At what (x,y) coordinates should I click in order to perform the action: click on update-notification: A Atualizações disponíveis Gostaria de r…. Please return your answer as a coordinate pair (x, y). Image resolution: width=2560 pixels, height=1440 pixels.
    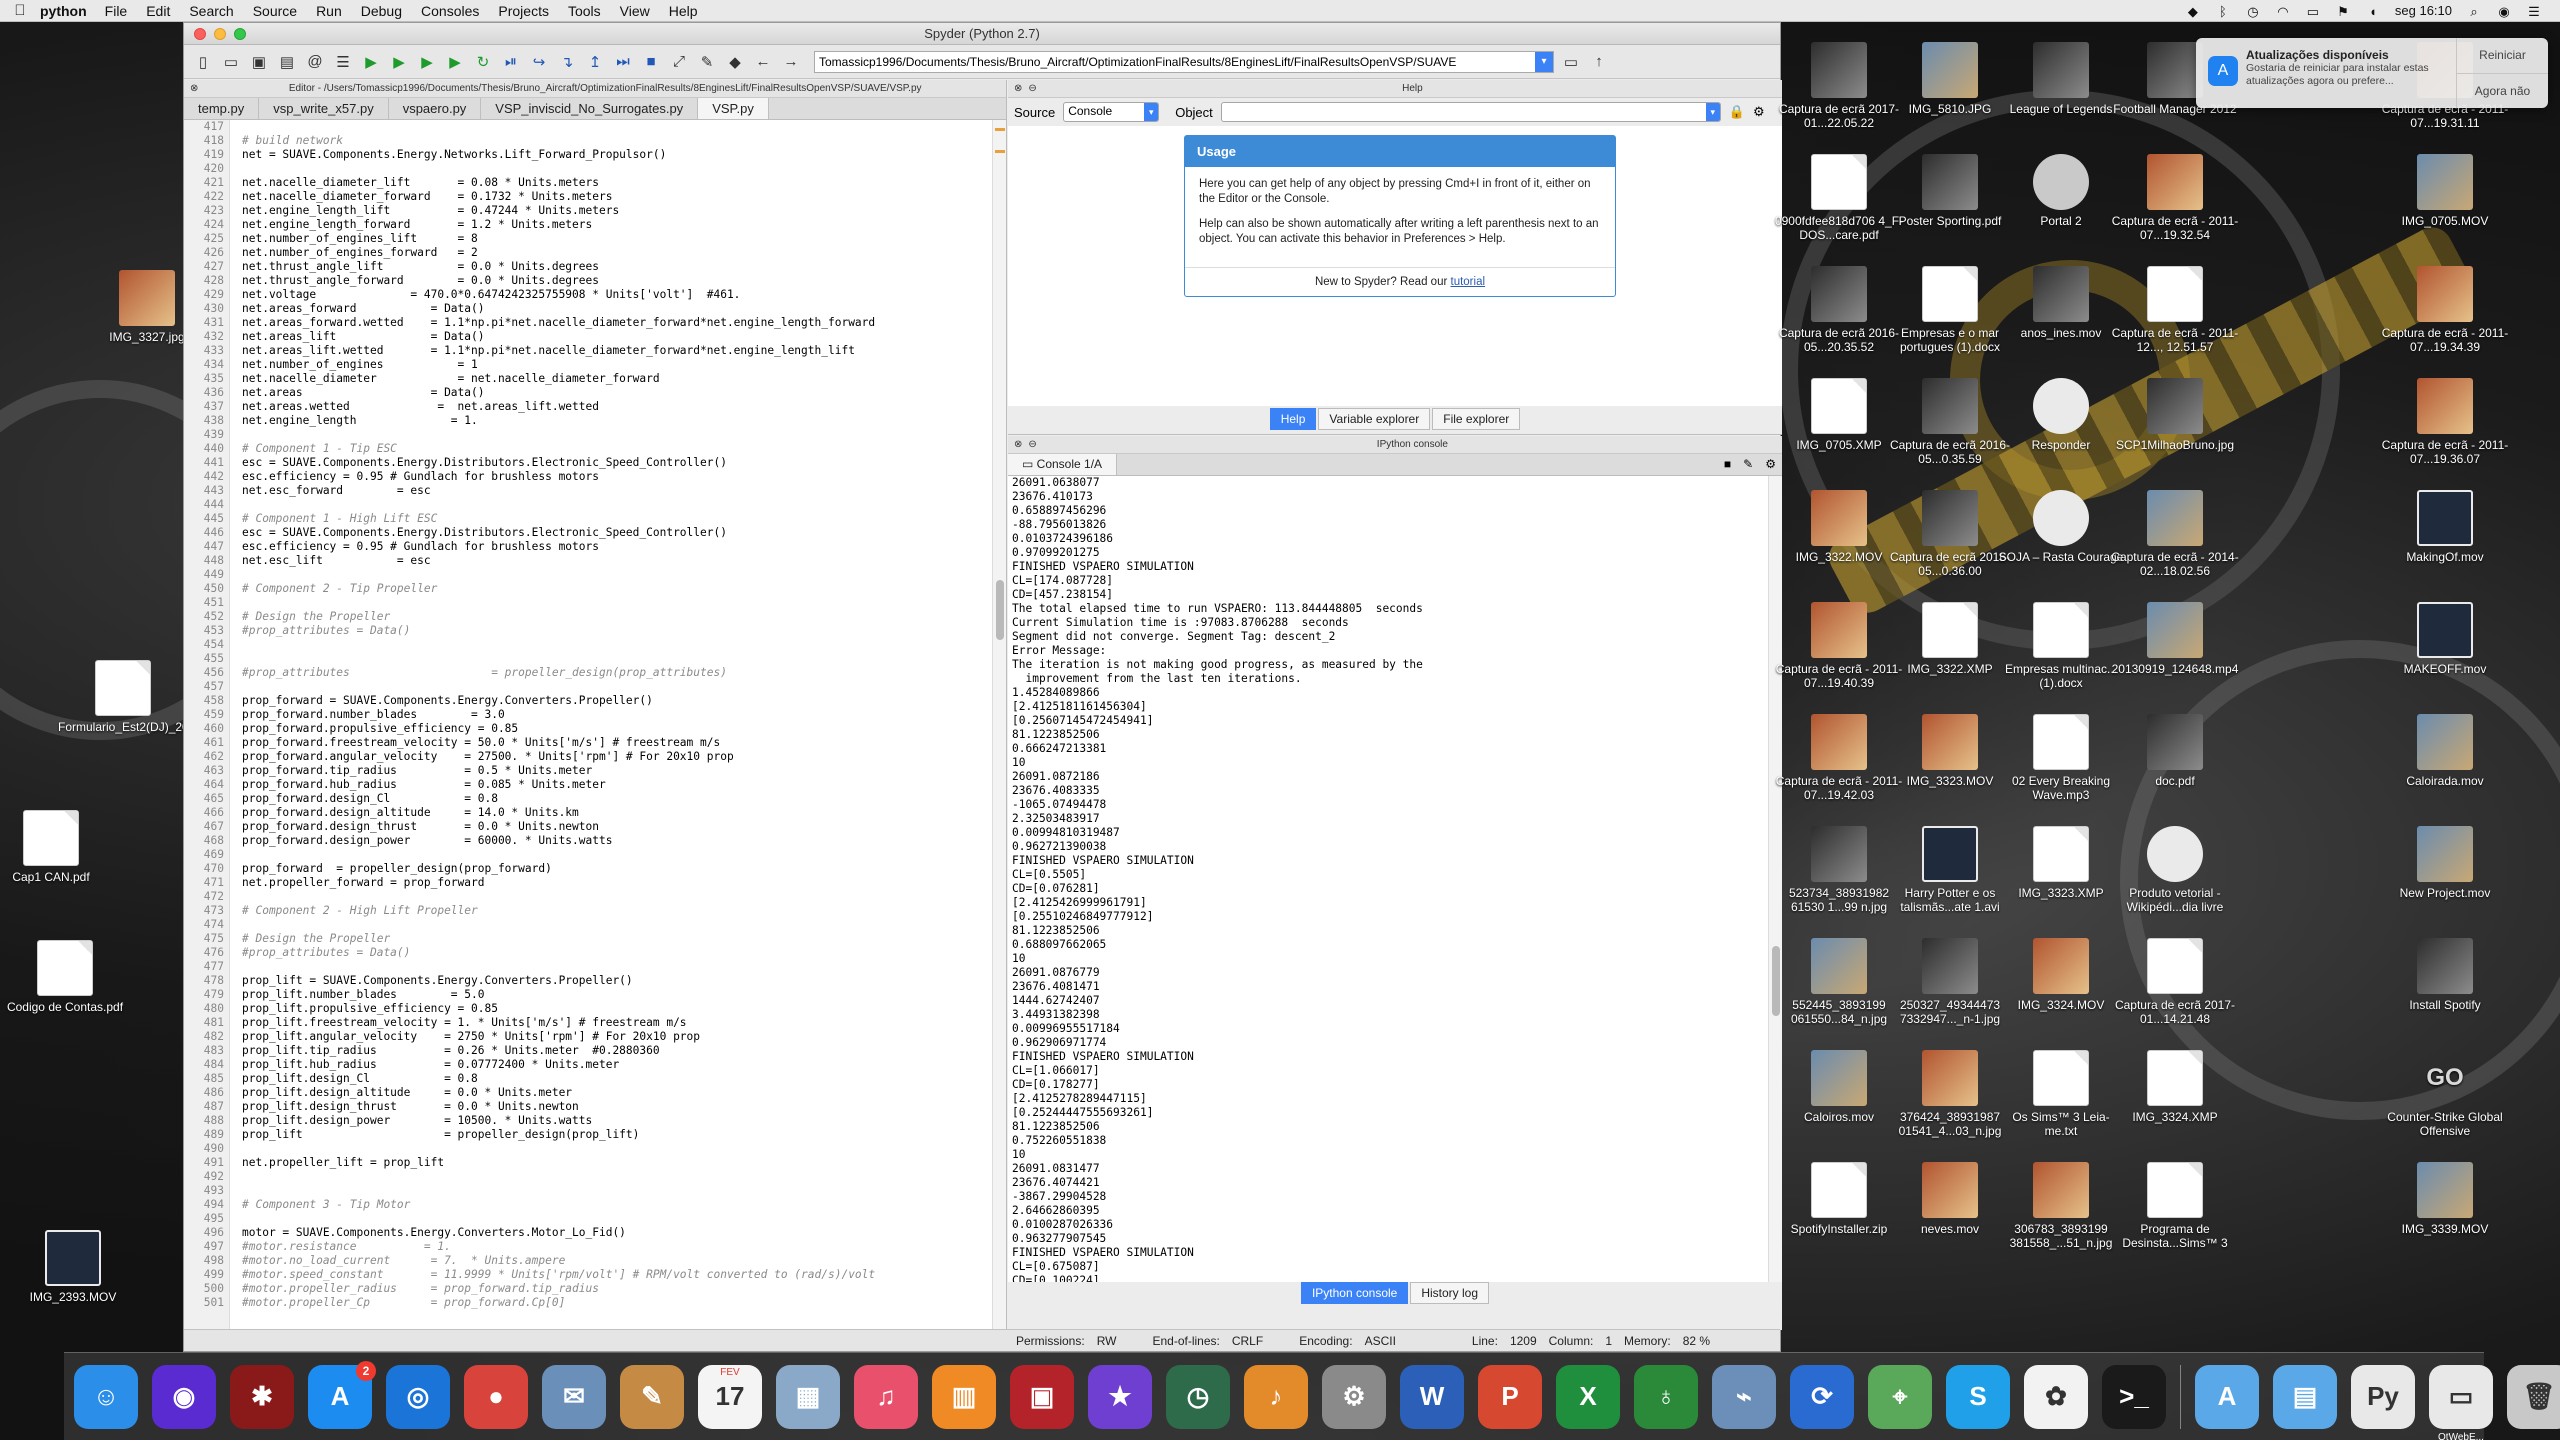
    Looking at the image, I should click on (2372, 73).